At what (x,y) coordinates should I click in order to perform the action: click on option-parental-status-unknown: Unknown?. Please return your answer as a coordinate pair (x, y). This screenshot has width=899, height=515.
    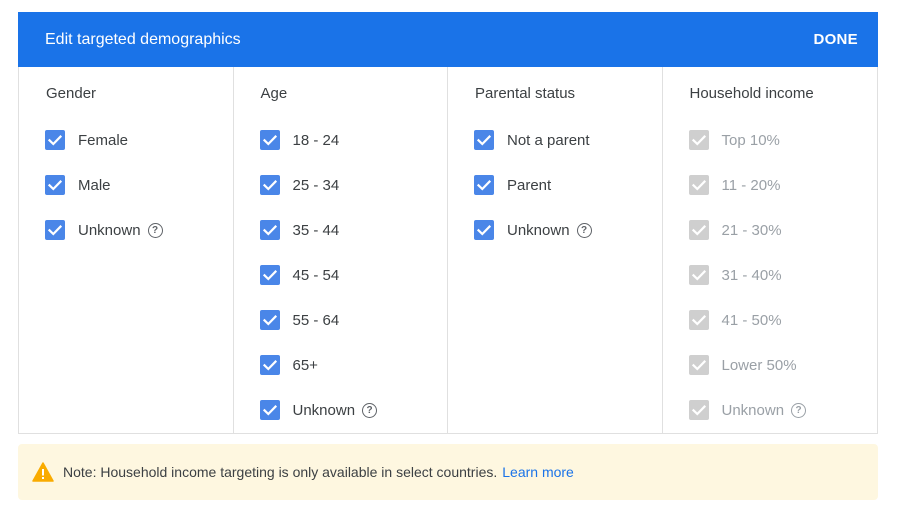
    Looking at the image, I should click on (533, 230).